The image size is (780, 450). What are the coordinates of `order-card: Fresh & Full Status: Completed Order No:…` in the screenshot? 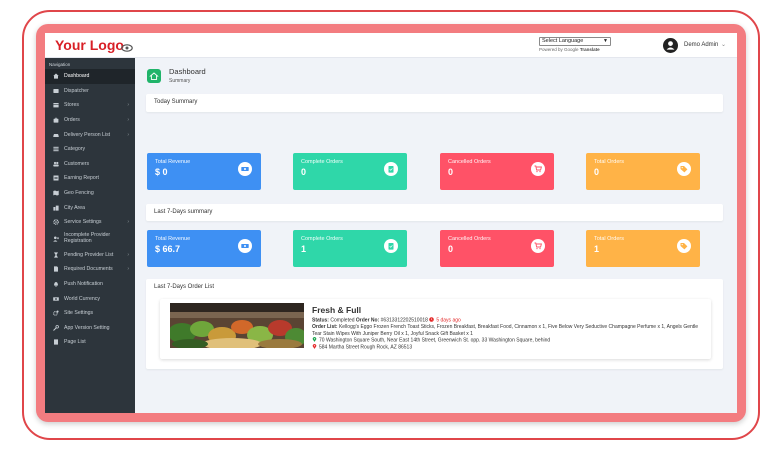 It's located at (435, 329).